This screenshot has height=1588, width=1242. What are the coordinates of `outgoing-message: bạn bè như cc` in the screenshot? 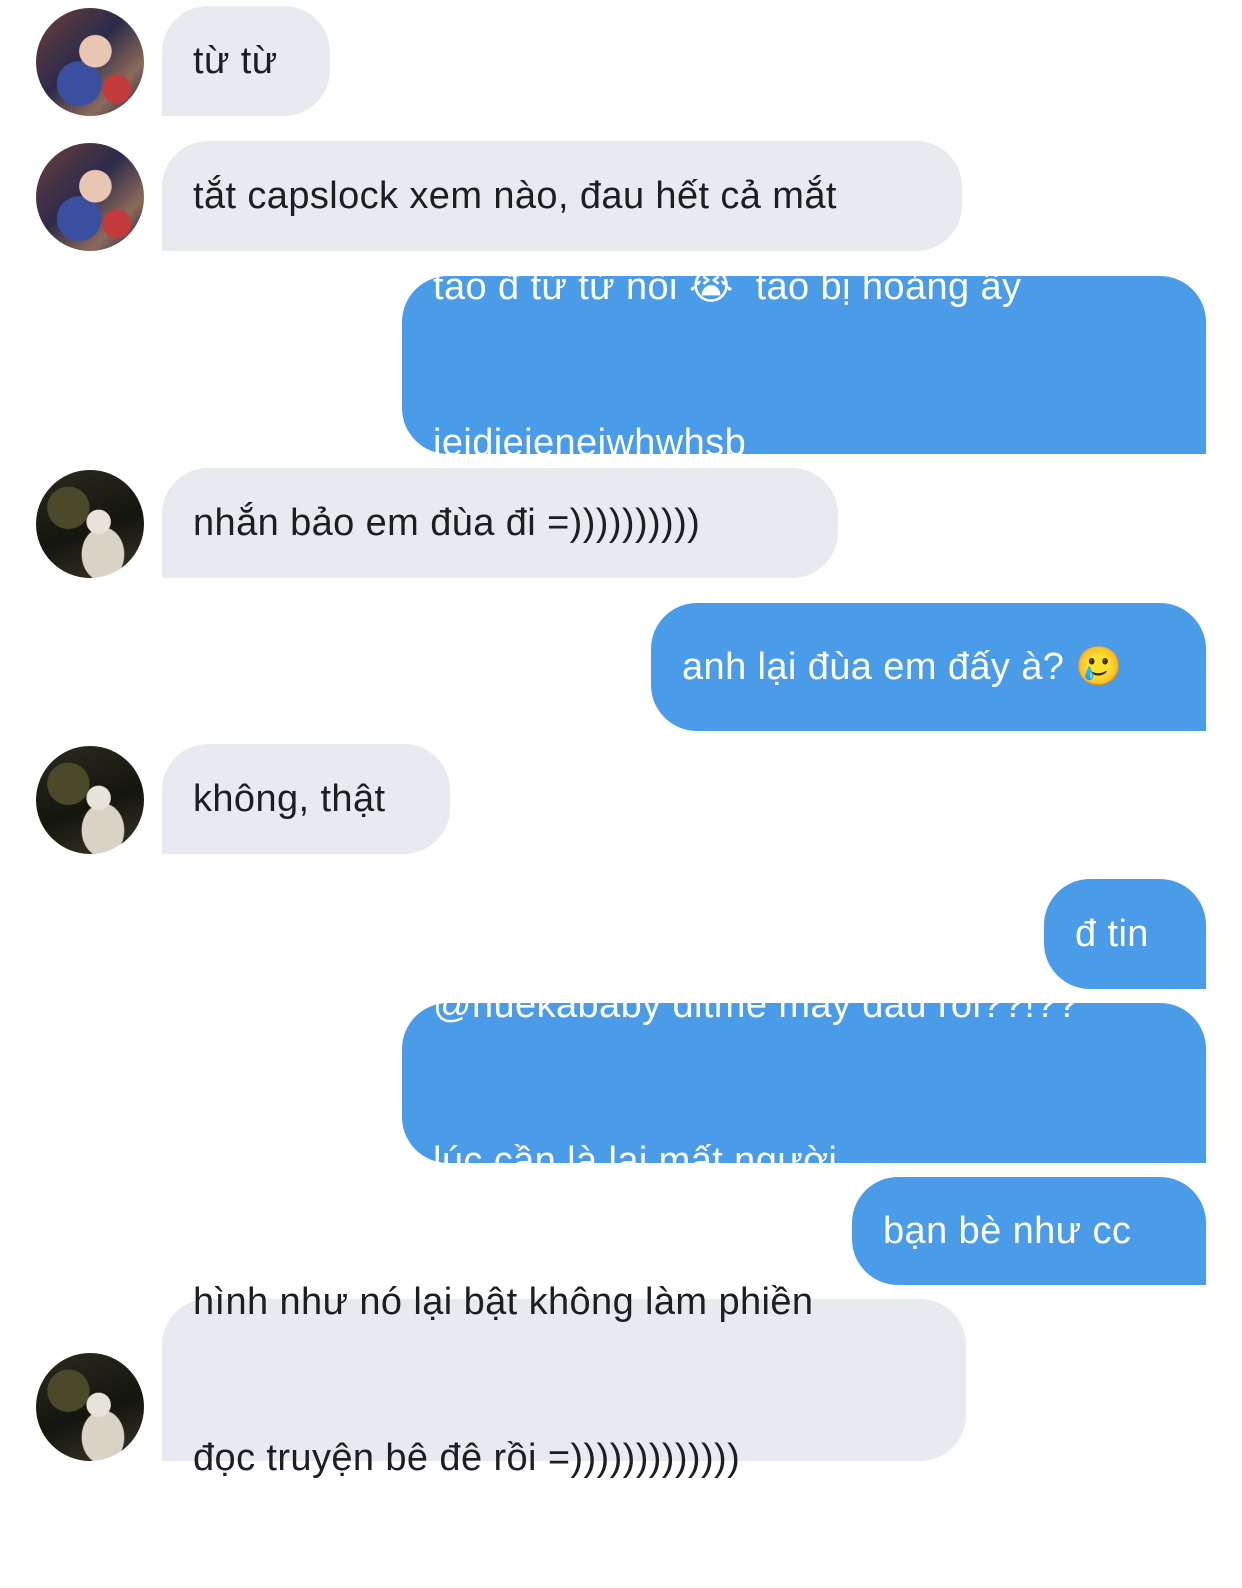 It's located at (1029, 1231).